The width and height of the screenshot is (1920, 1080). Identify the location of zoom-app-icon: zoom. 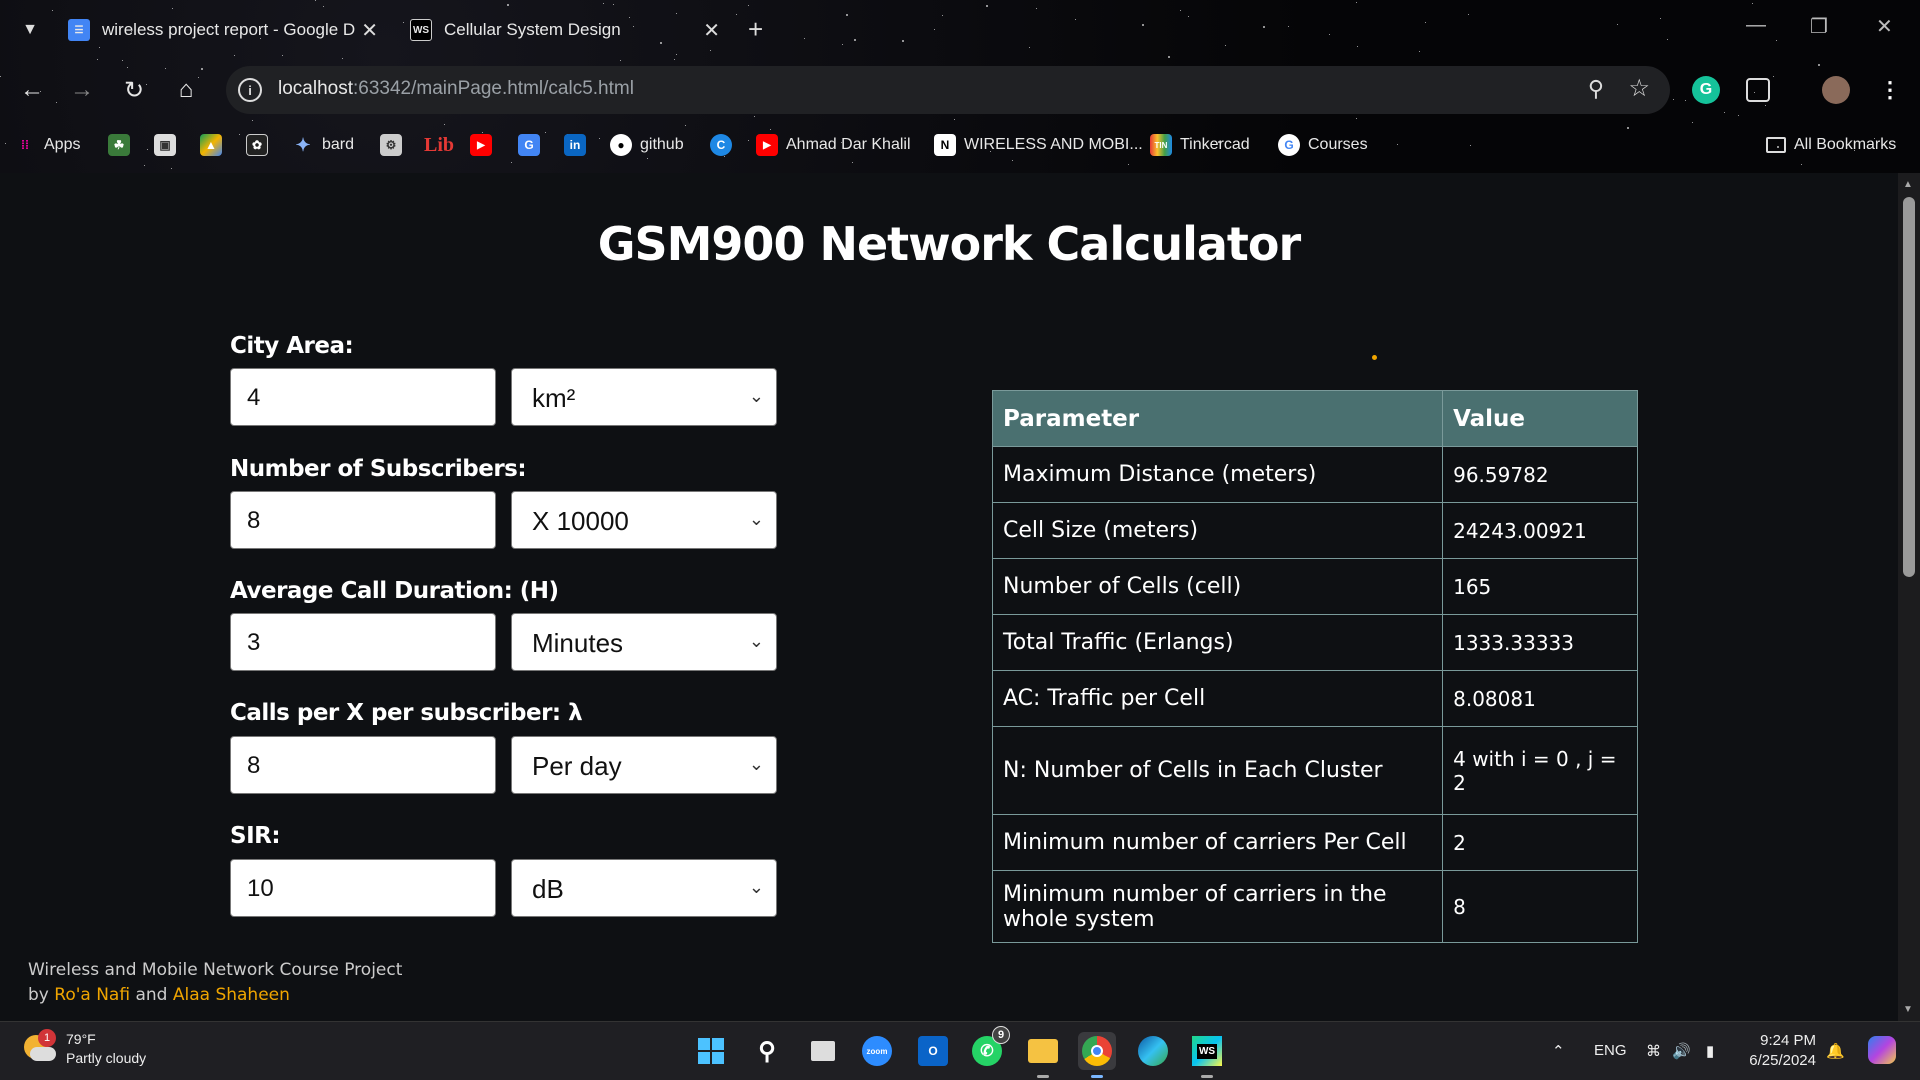
(877, 1051).